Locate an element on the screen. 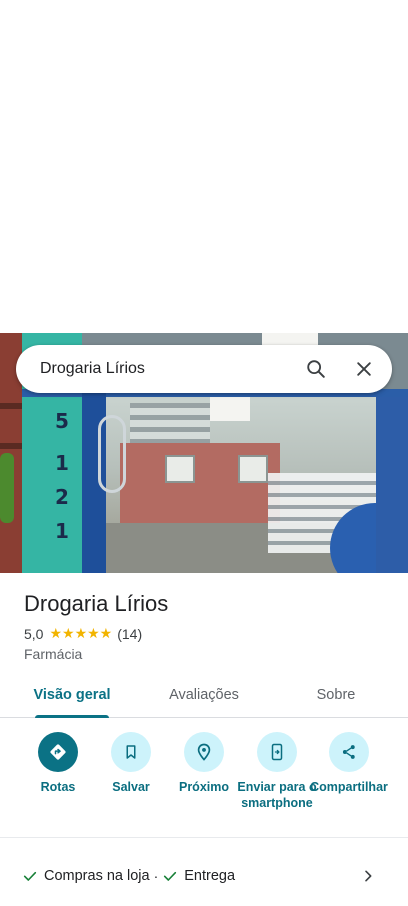 The height and width of the screenshot is (906, 408). nearby-button: Próximo is located at coordinates (204, 763).